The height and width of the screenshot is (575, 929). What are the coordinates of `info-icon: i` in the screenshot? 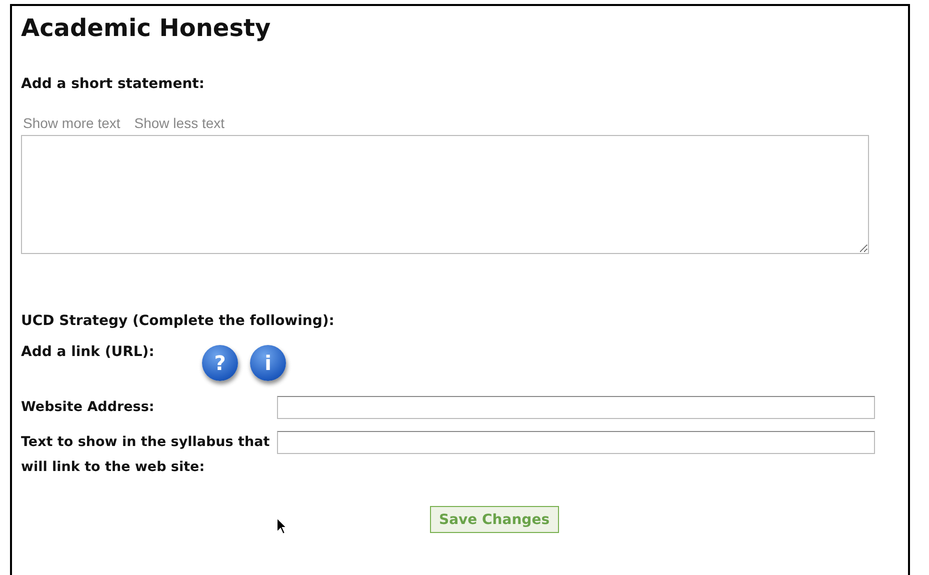 It's located at (268, 363).